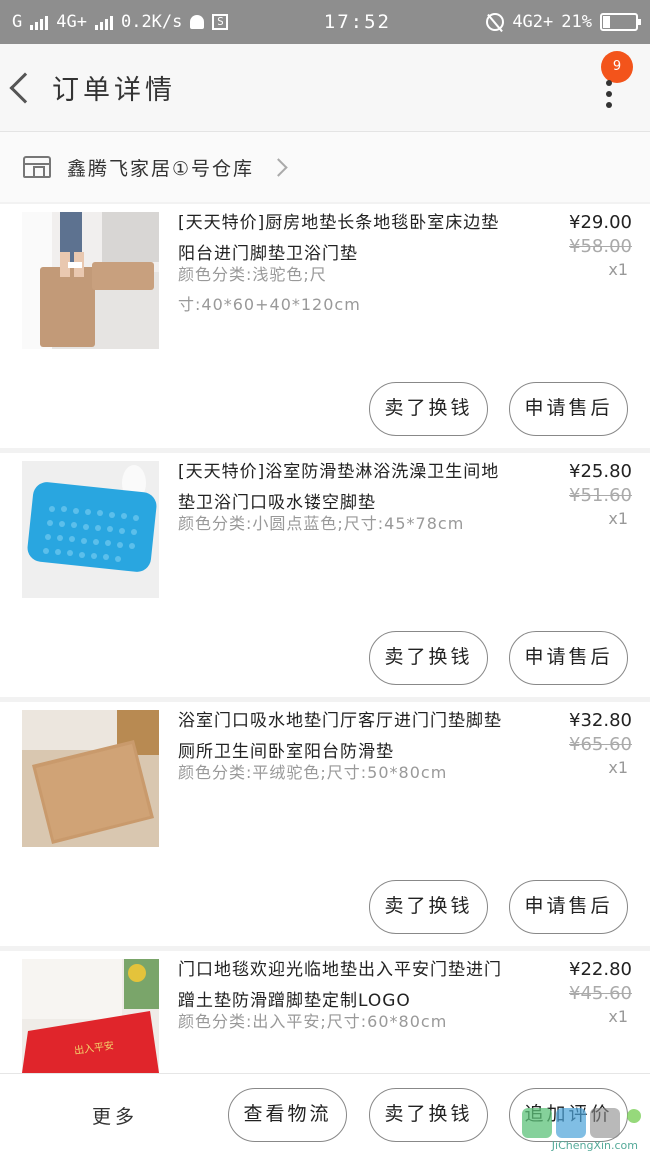 The height and width of the screenshot is (1155, 650). Describe the element at coordinates (533, 22) in the screenshot. I see `network-label-right: 4G2+` at that location.